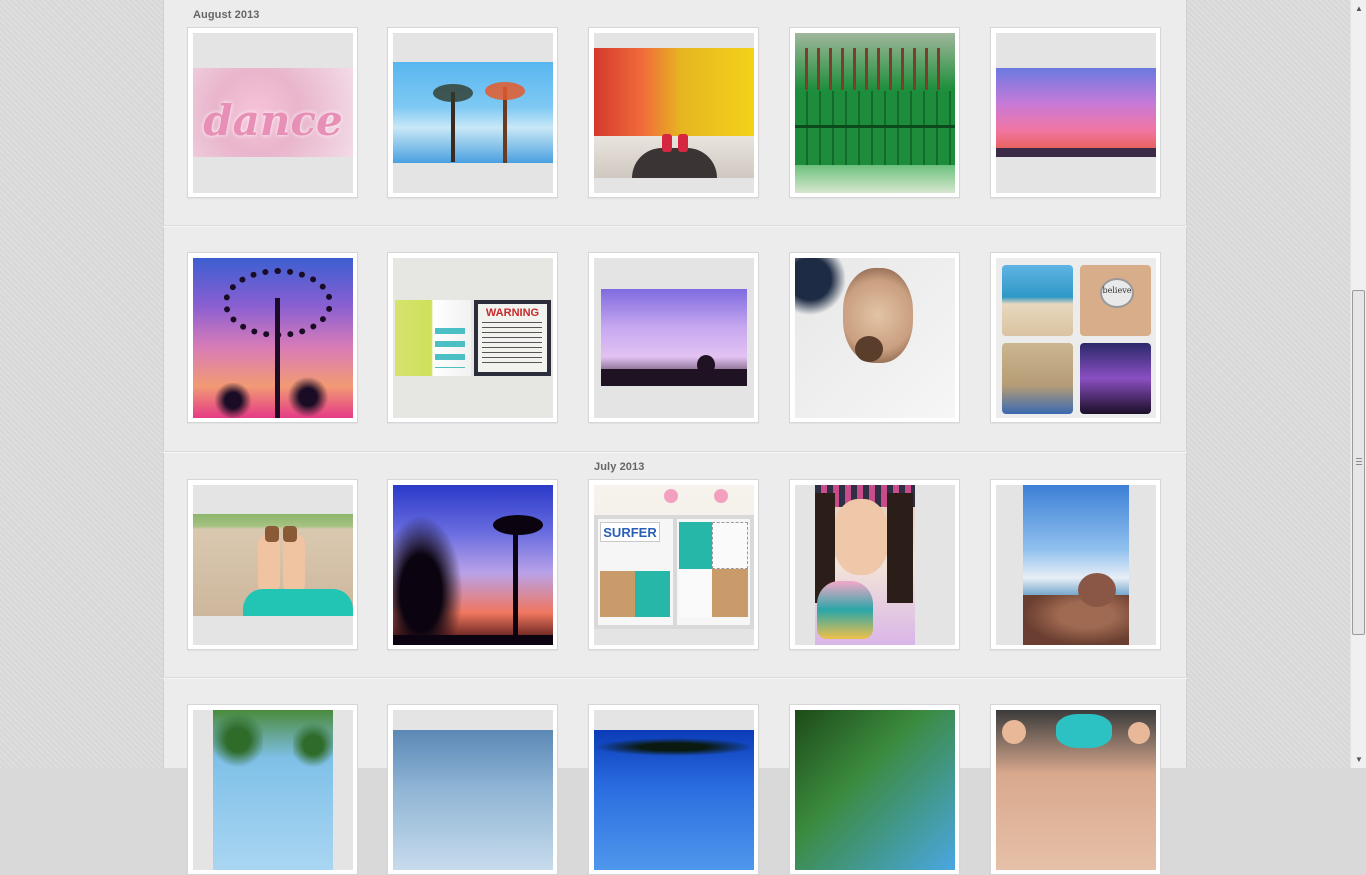 The image size is (1366, 875). Describe the element at coordinates (1358, 8) in the screenshot. I see `up-arrow-icon: ▲` at that location.